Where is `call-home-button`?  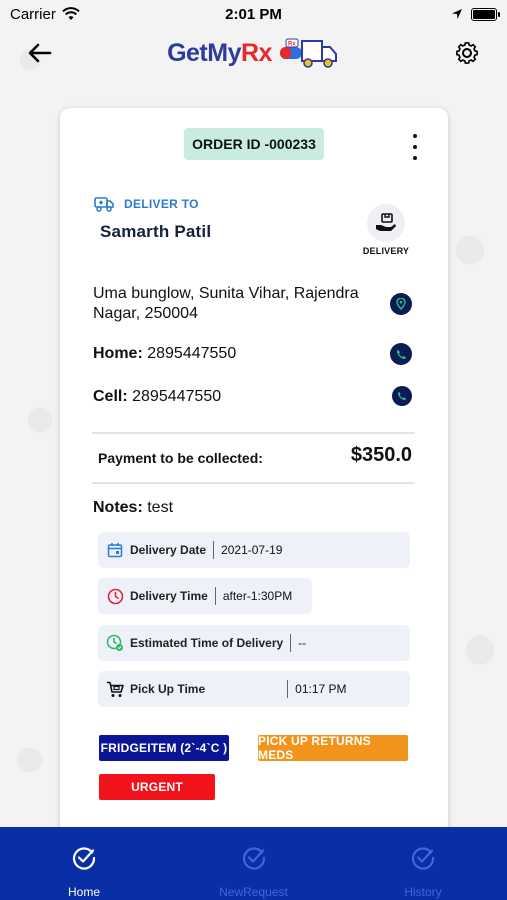 call-home-button is located at coordinates (401, 354).